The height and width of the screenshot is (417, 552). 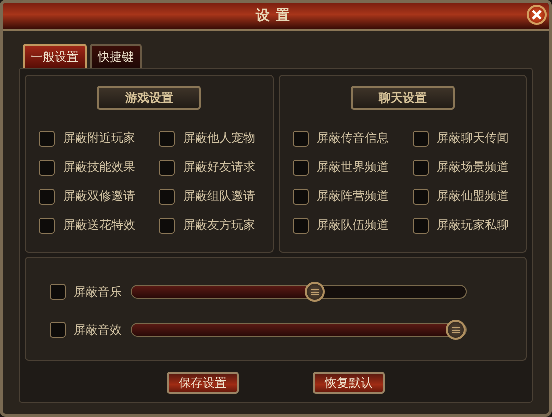 I want to click on option-label: 屏蔽队伍频道, so click(x=352, y=225).